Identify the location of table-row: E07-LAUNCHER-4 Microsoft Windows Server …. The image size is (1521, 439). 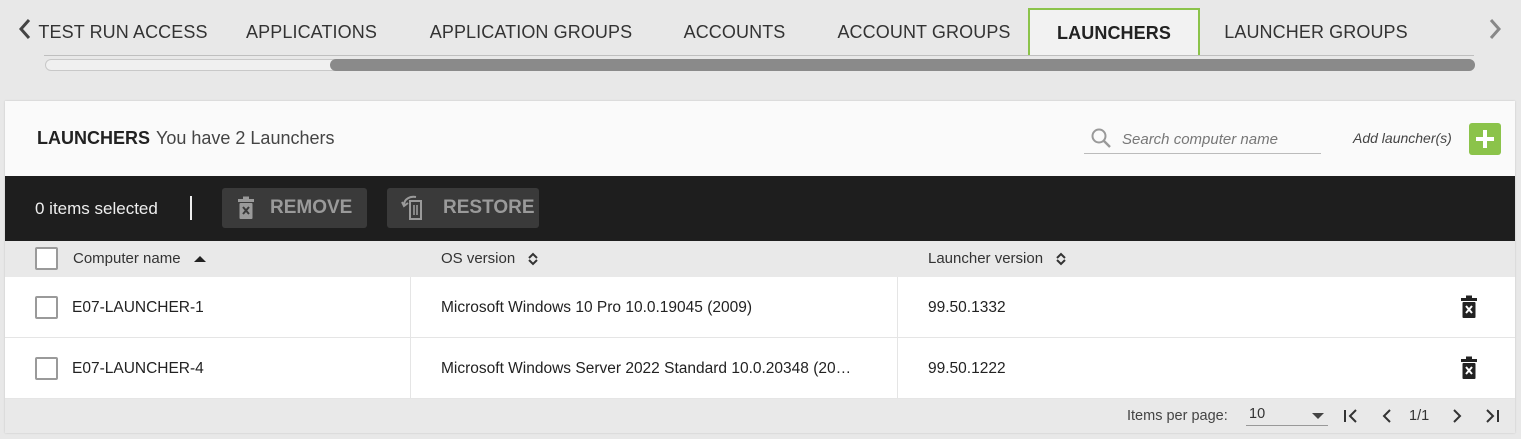
(760, 368).